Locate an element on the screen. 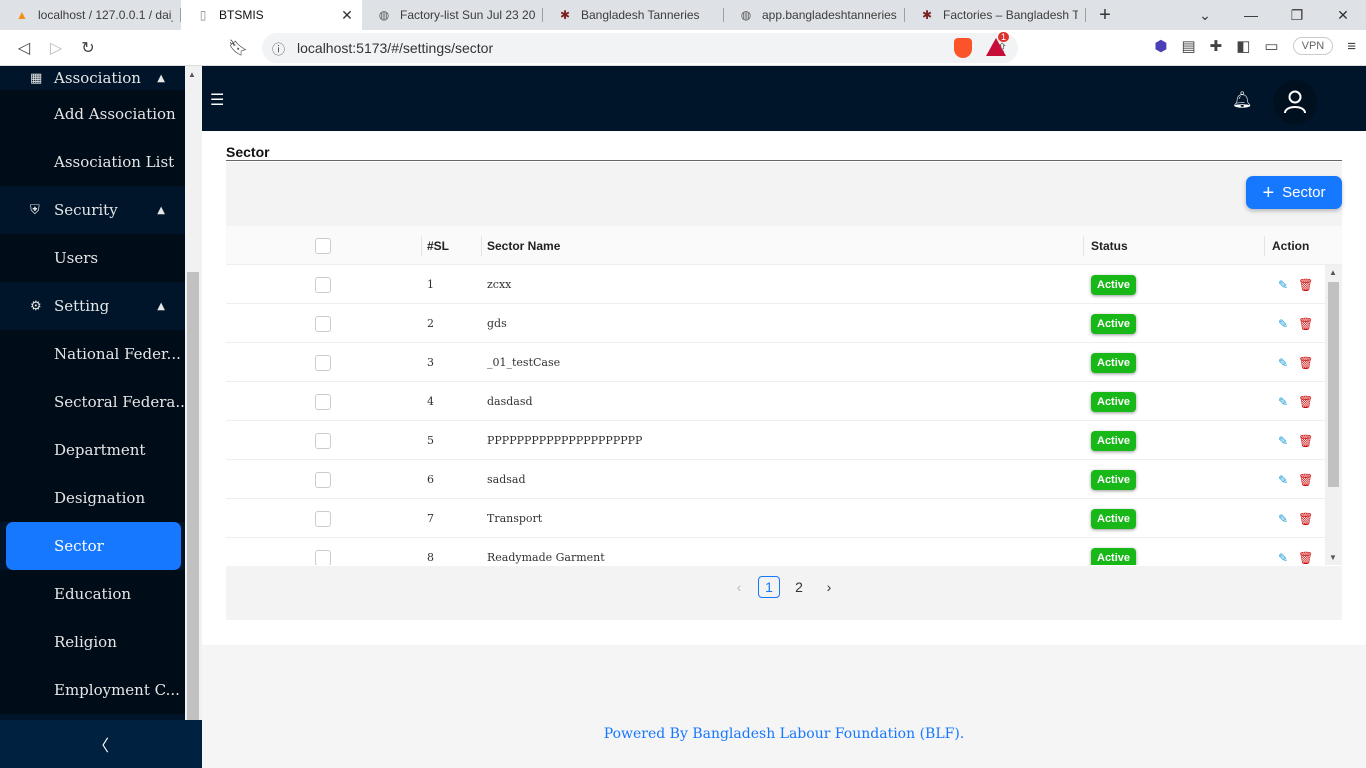 This screenshot has width=1366, height=768. tab-search-icon: ⌄ is located at coordinates (1205, 15).